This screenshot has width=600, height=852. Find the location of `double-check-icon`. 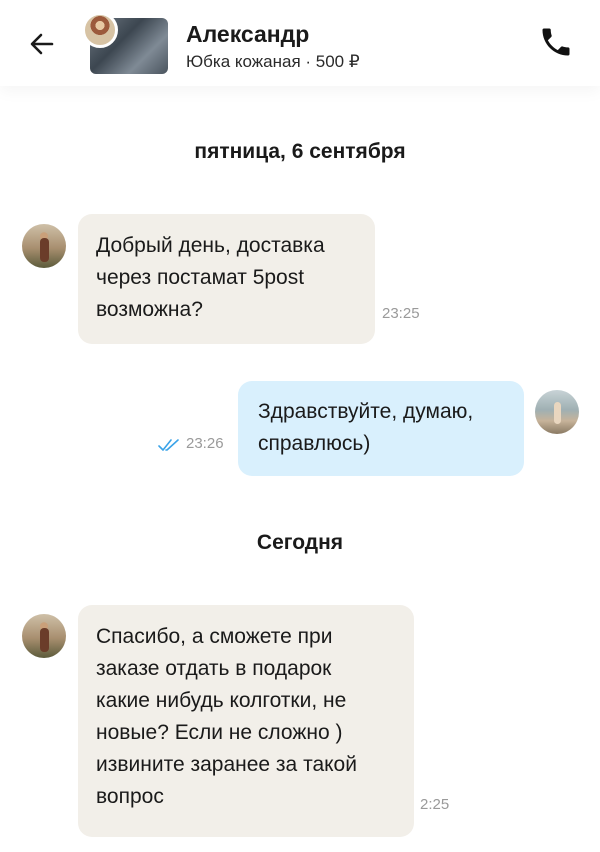

double-check-icon is located at coordinates (168, 445).